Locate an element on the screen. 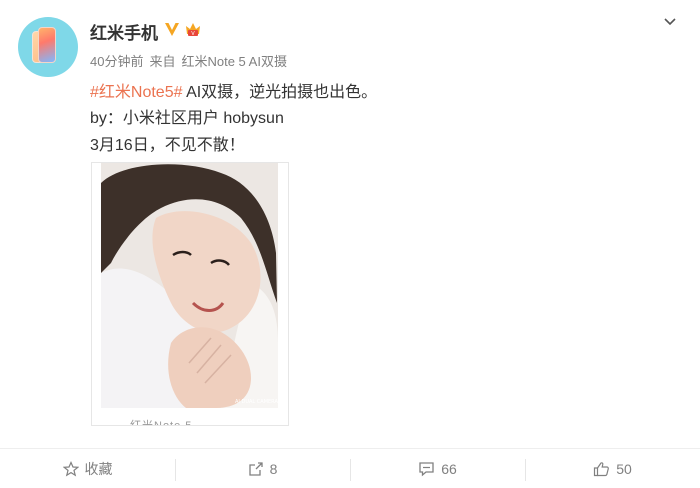 This screenshot has height=488, width=700. svg-text: AI DUAL CAMERA is located at coordinates (256, 402).